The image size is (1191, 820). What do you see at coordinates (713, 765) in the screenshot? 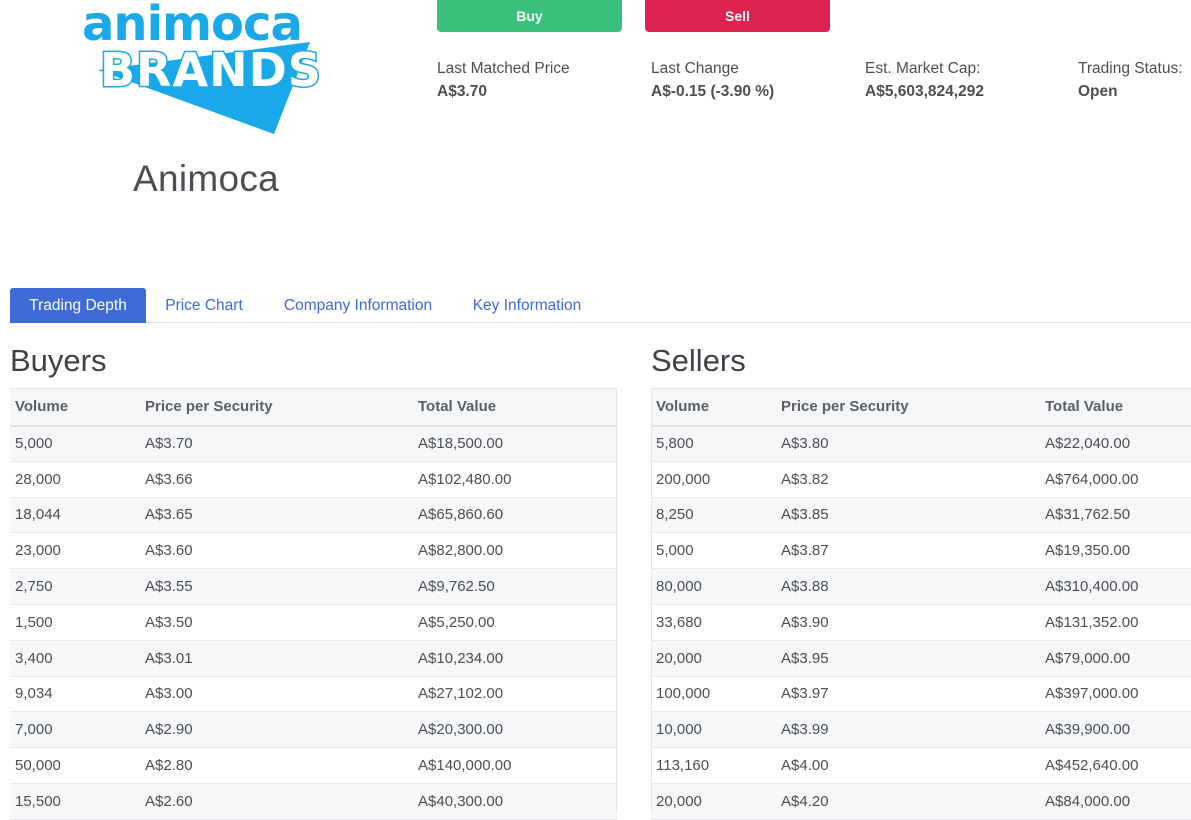
I see `volume-cell: 113,160` at bounding box center [713, 765].